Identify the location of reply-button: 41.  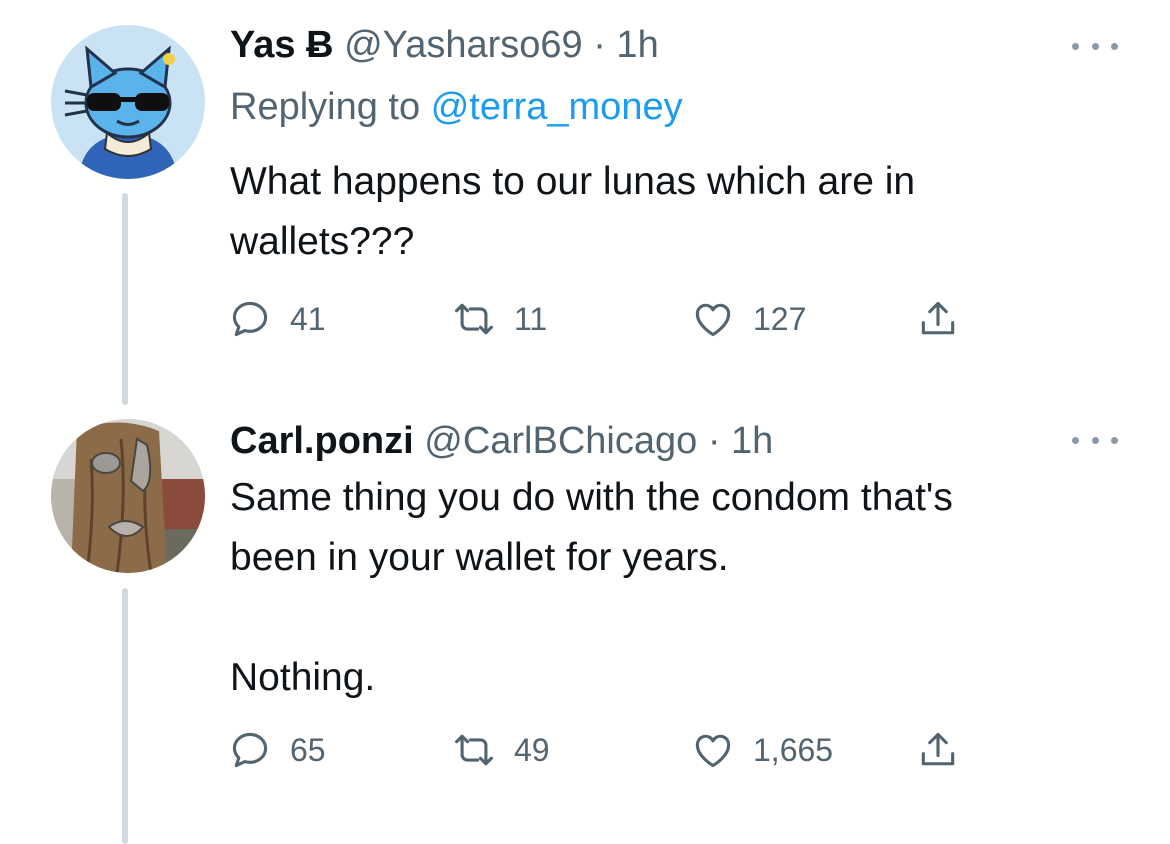
(277, 319).